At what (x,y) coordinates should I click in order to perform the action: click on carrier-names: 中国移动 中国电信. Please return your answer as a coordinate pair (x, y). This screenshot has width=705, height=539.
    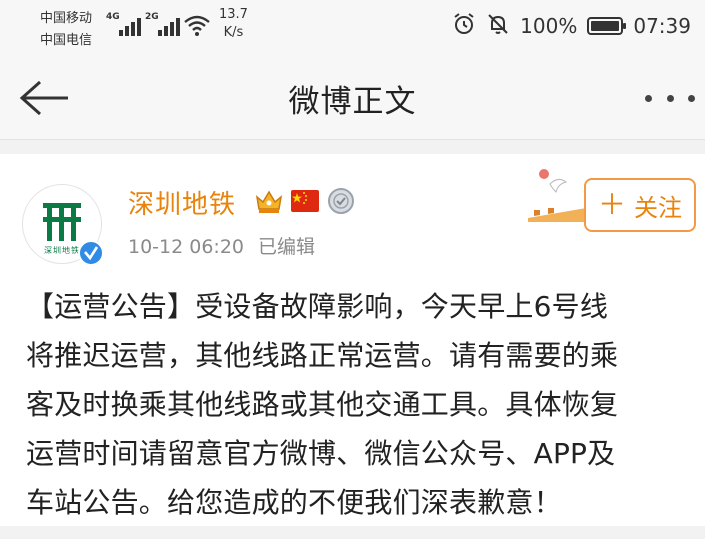
    Looking at the image, I should click on (66, 30).